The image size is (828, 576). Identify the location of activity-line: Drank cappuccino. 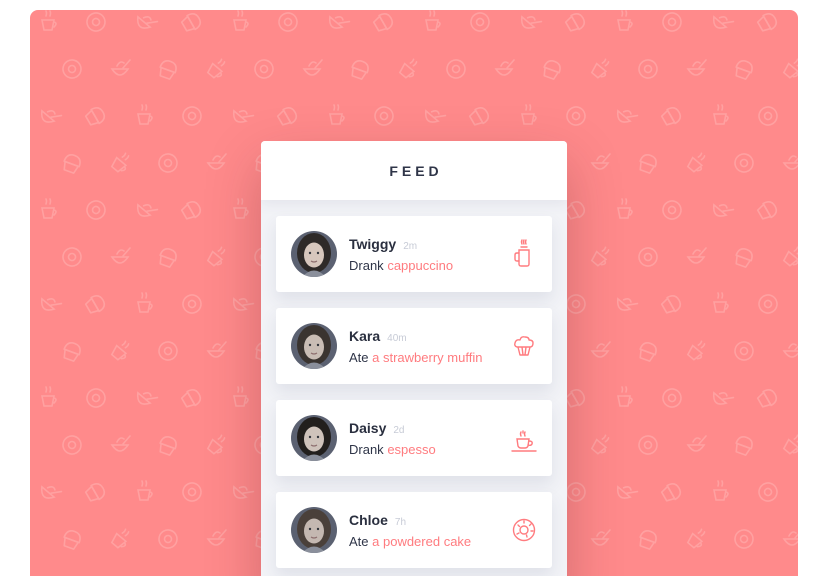
(429, 265).